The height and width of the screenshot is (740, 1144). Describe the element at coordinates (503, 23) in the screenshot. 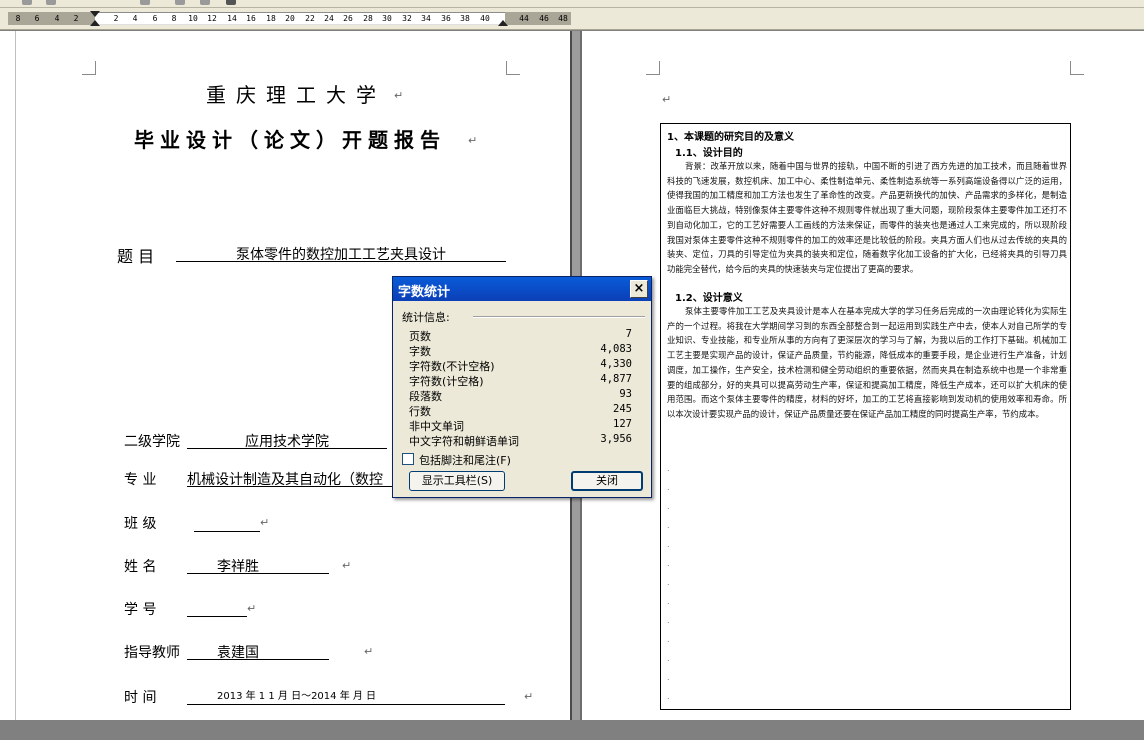

I see `right-indent-marker` at that location.